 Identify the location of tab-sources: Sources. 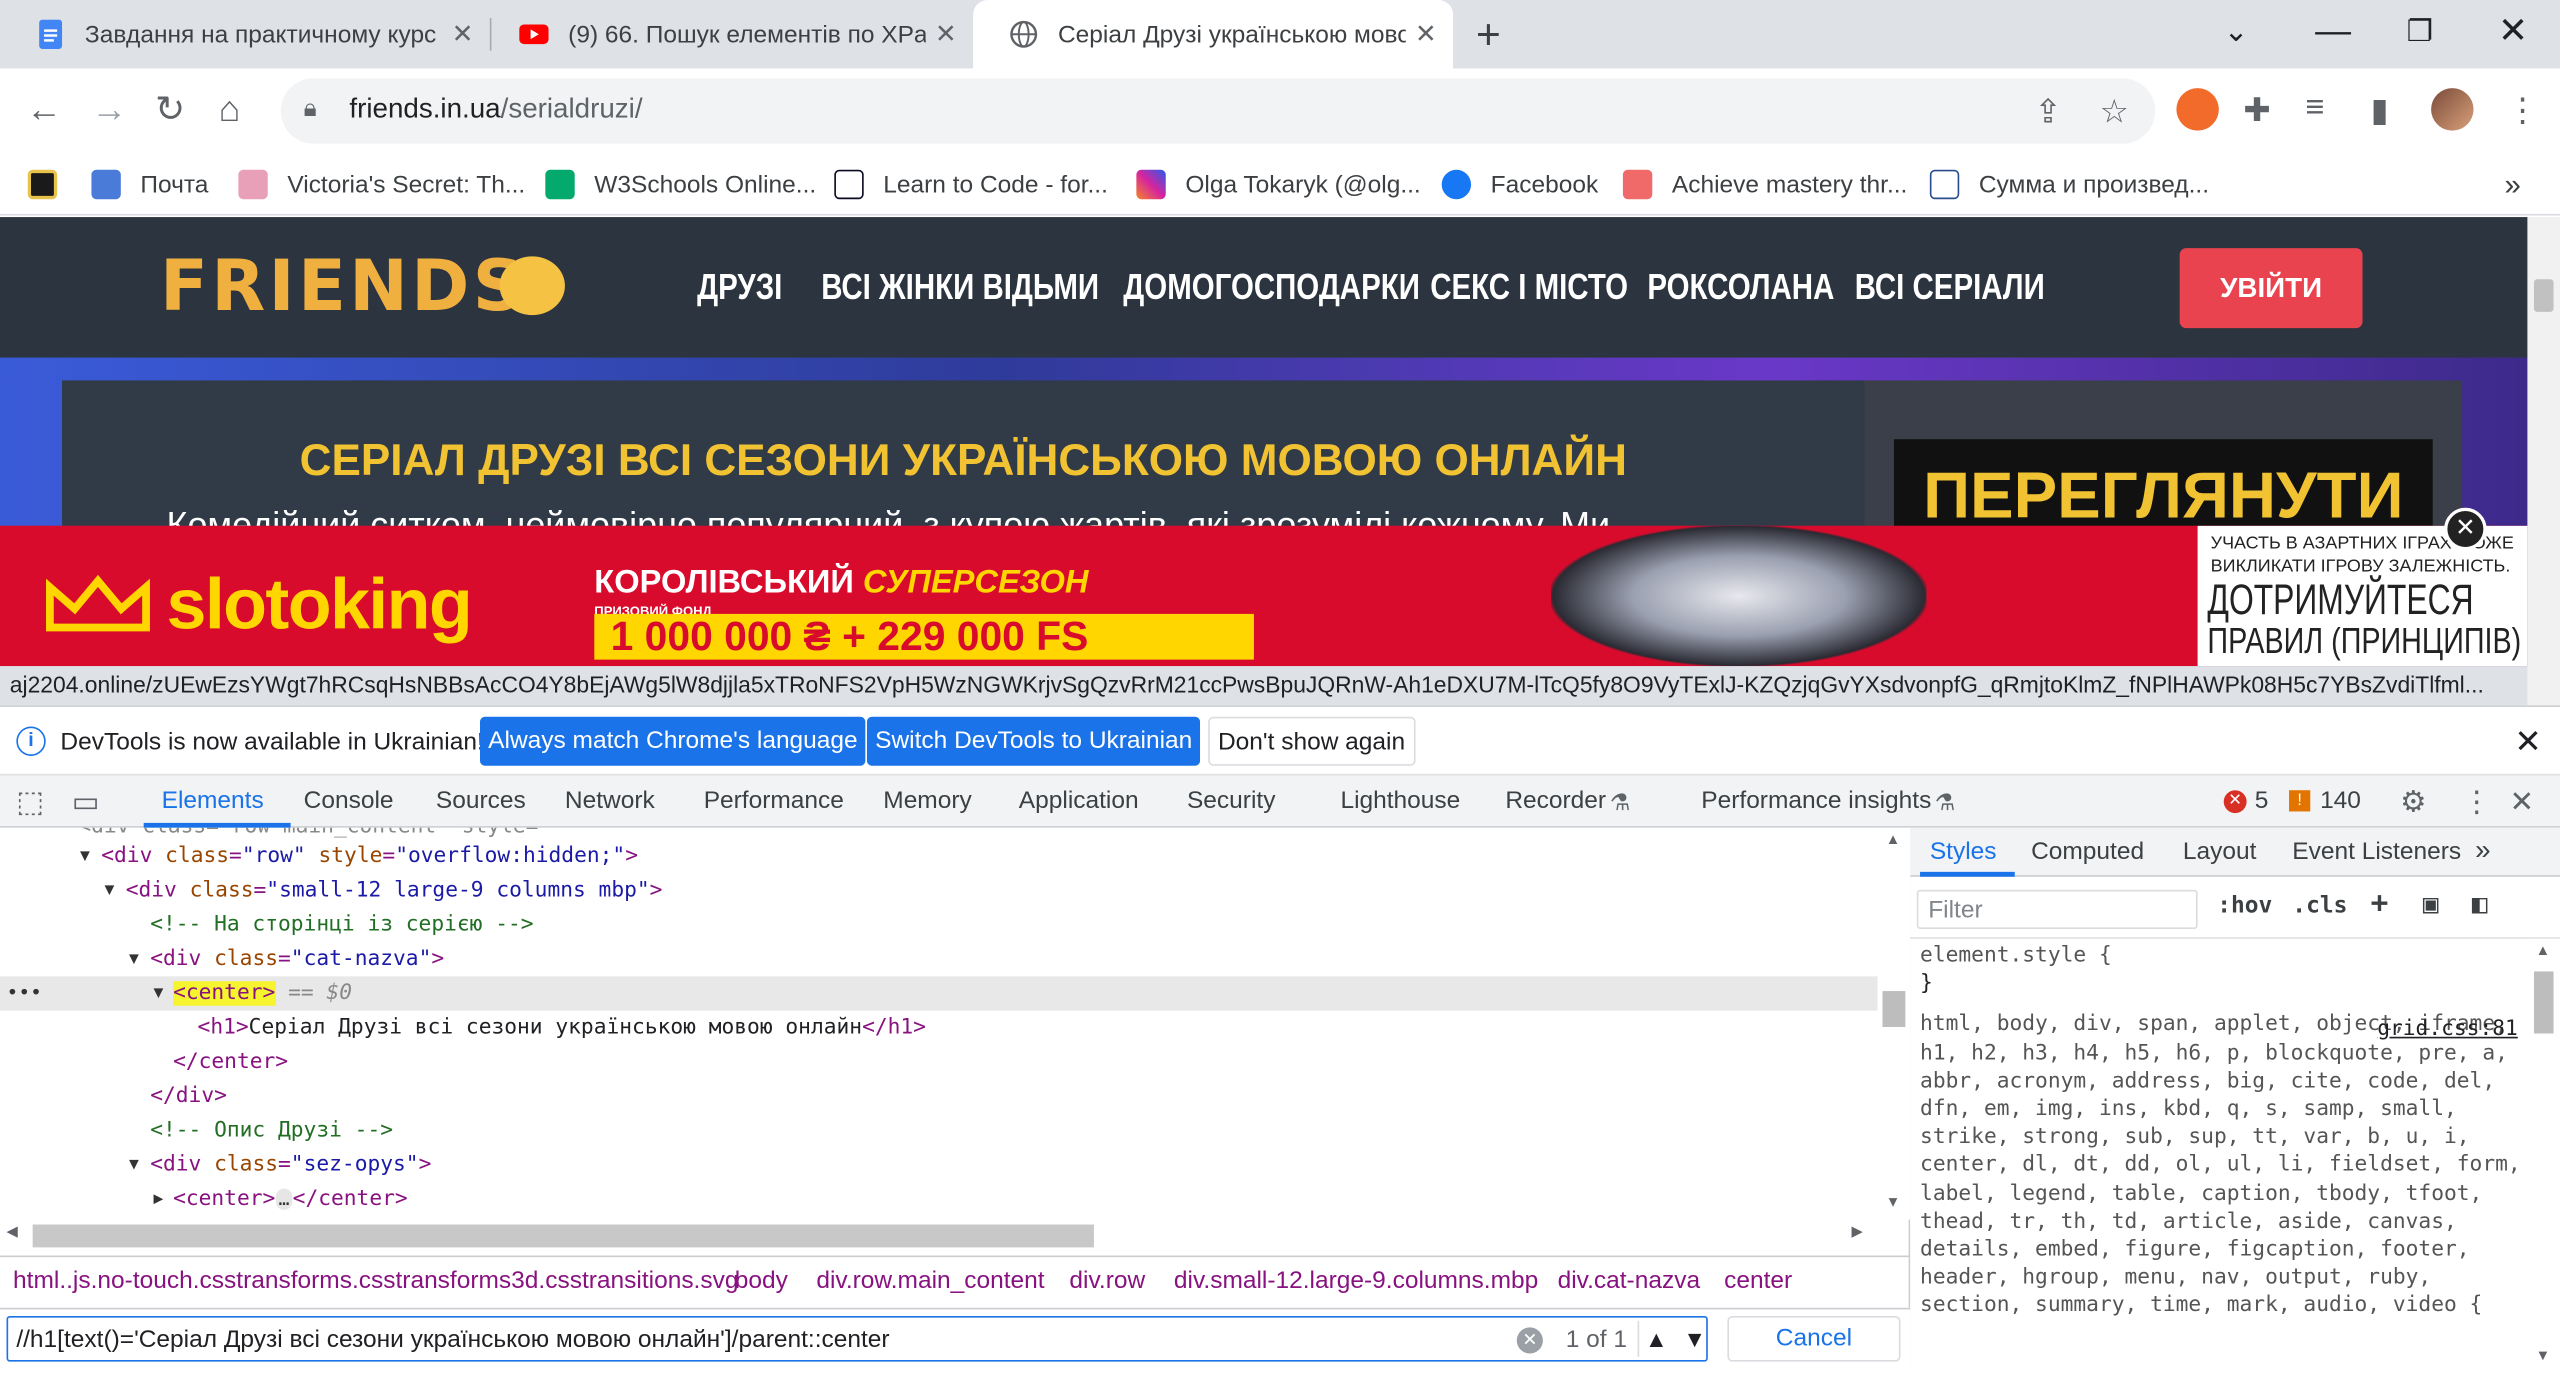
(481, 801).